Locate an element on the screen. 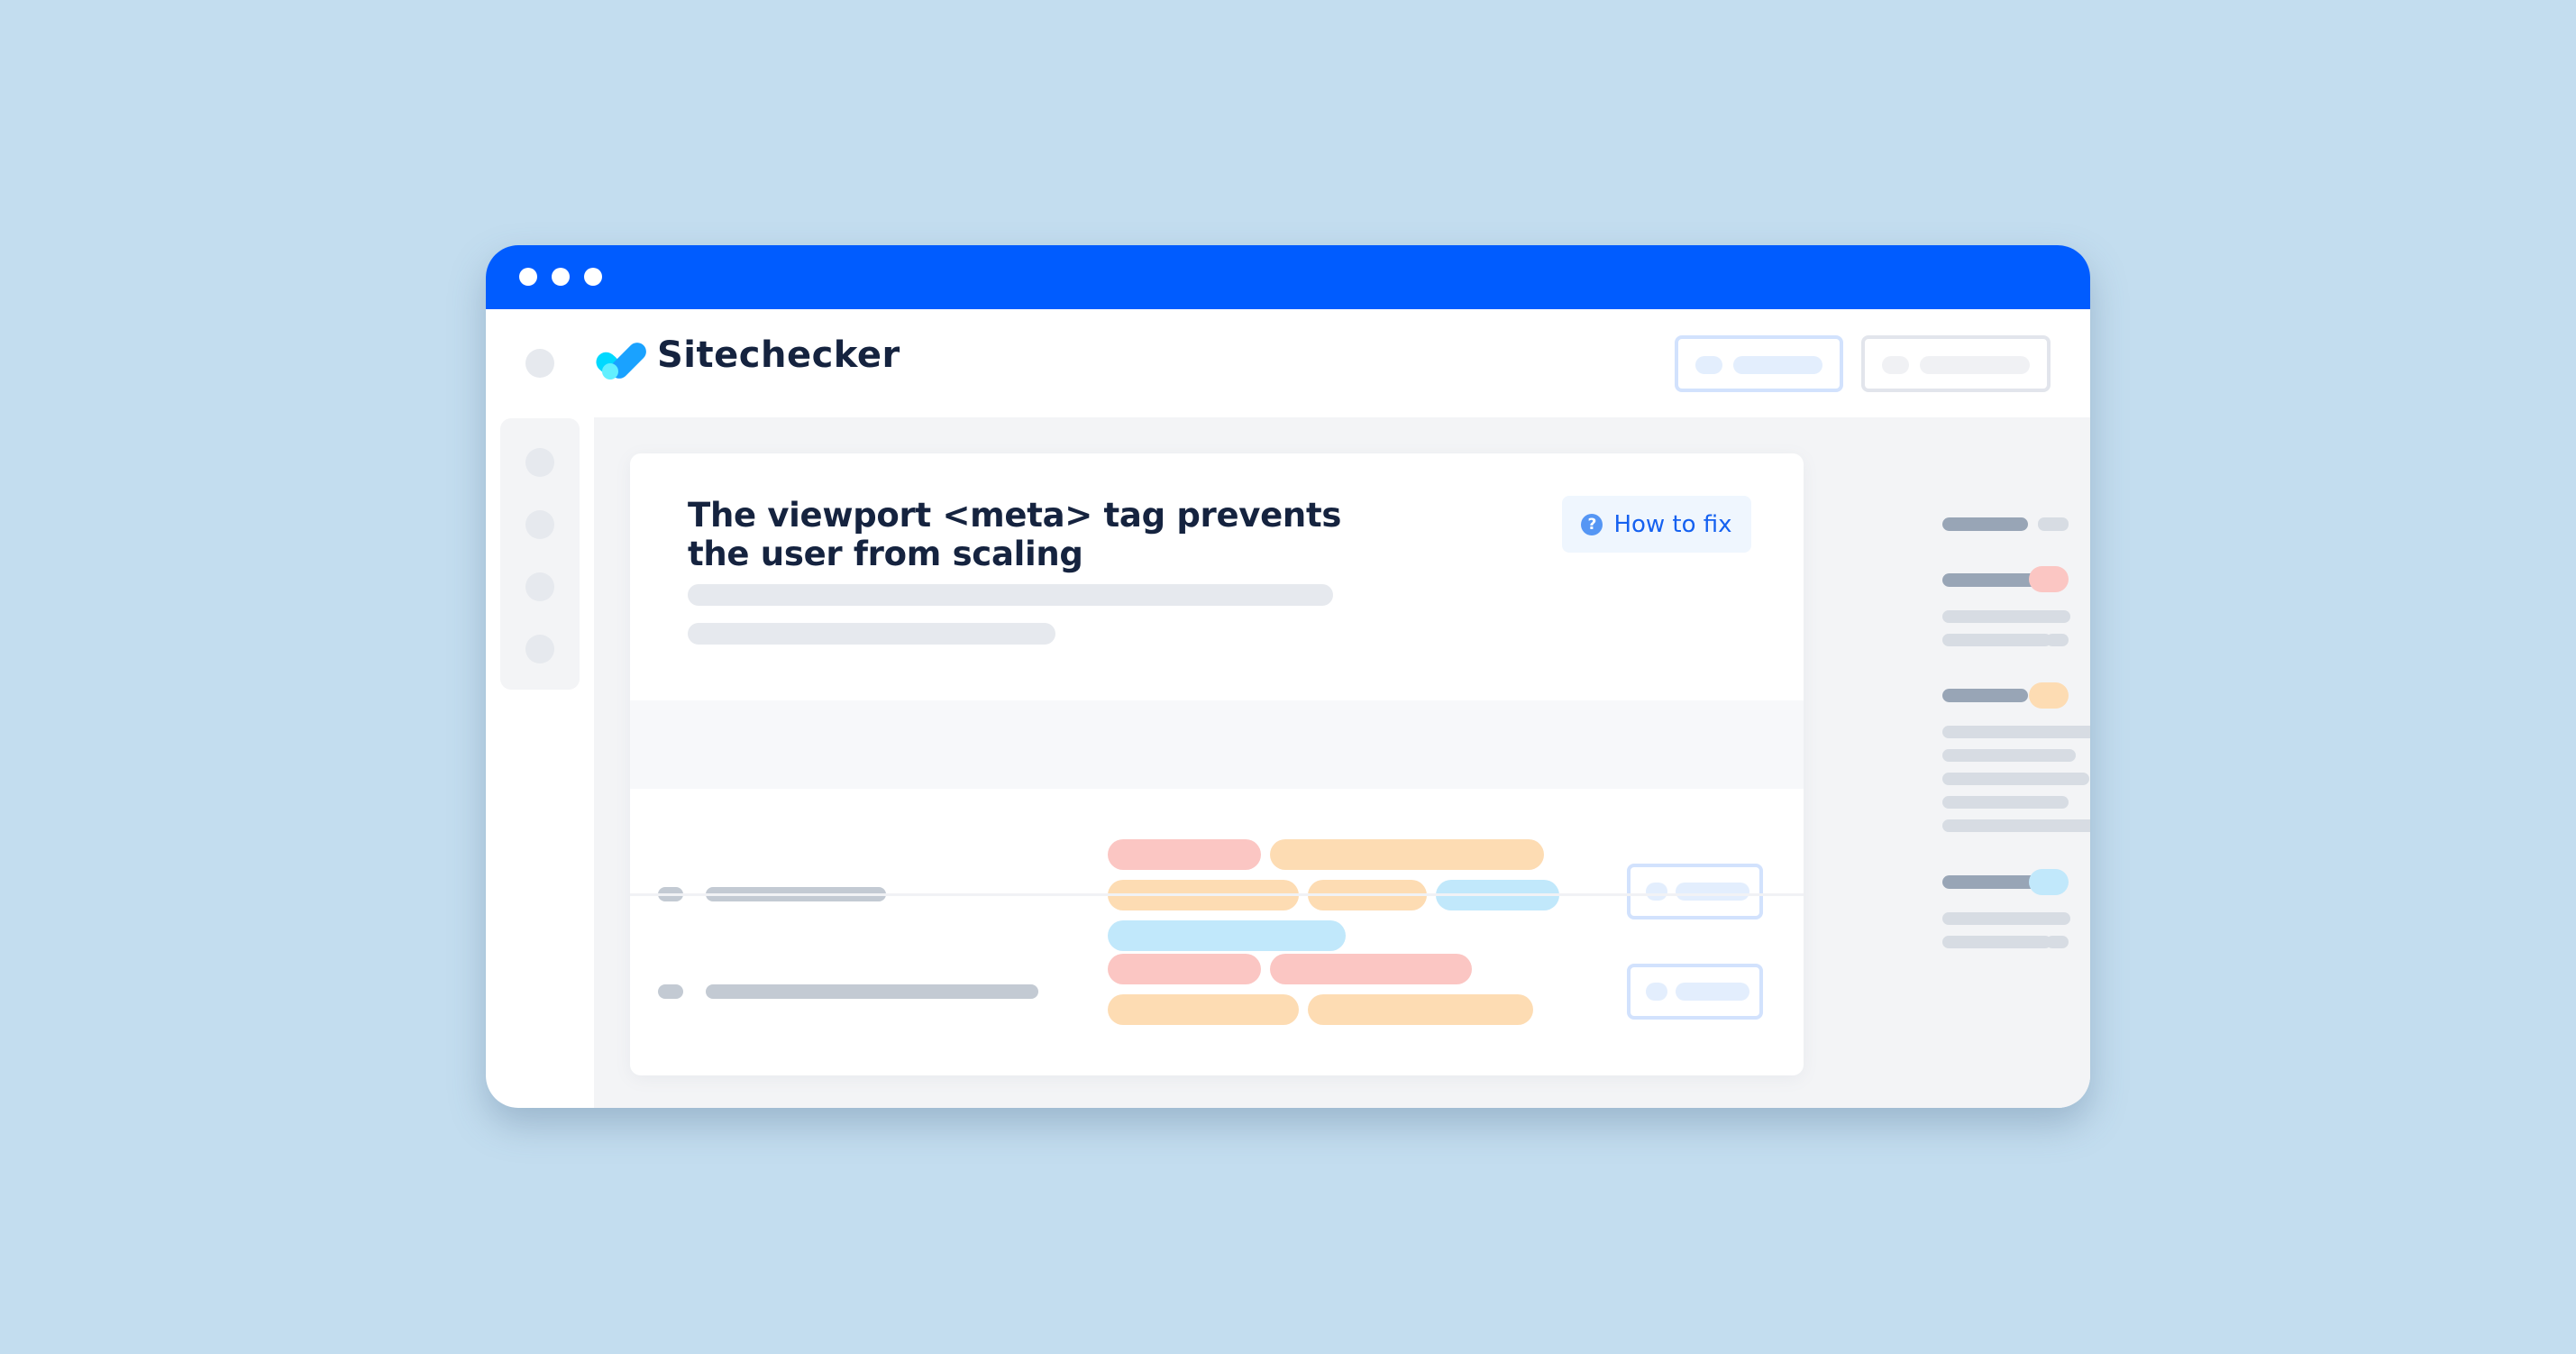  menu-toggle-placeholder is located at coordinates (539, 363).